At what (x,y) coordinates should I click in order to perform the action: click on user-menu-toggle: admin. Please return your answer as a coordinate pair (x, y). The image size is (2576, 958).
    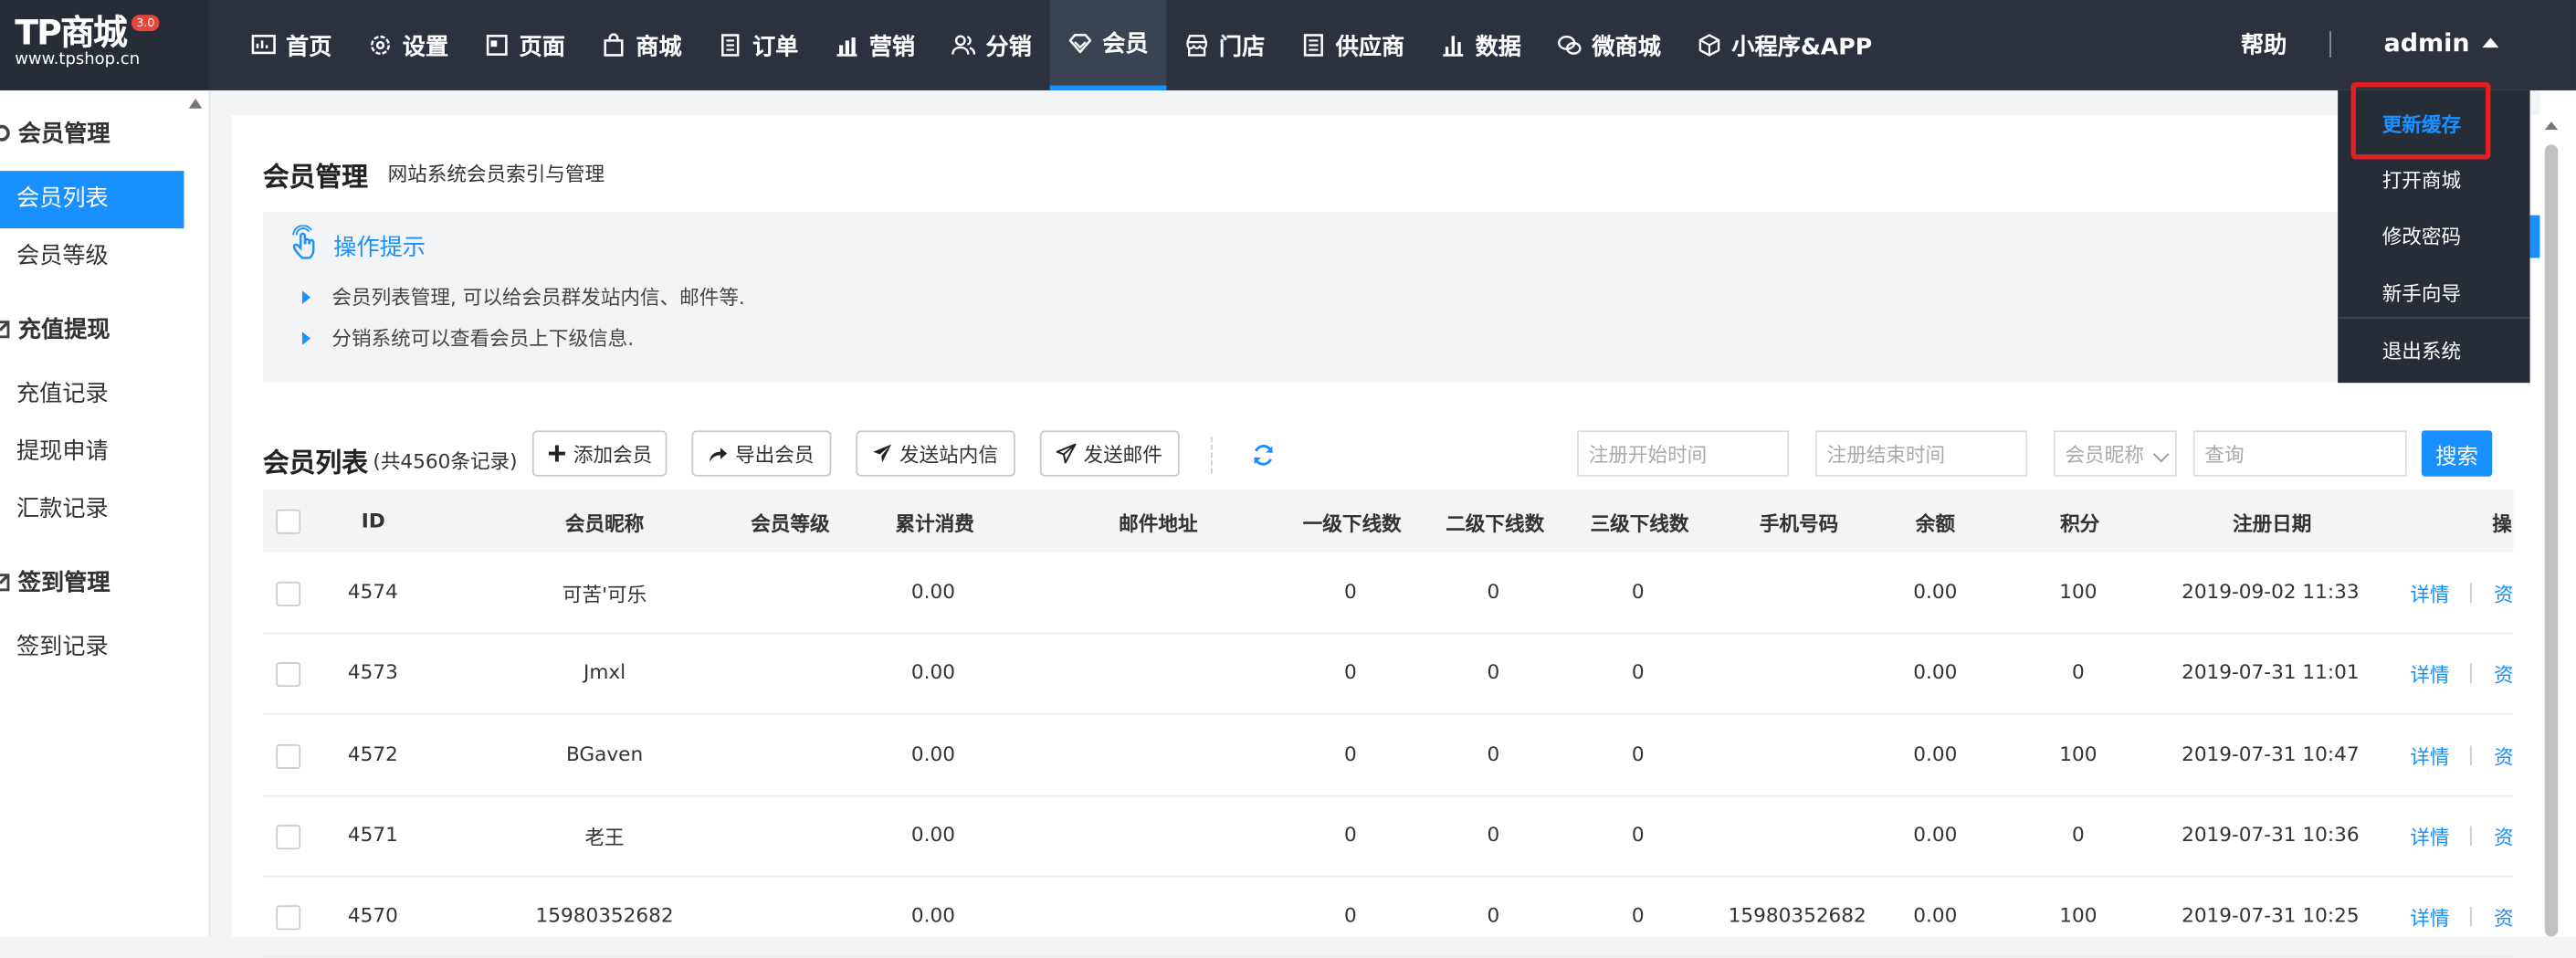
    Looking at the image, I should click on (2441, 43).